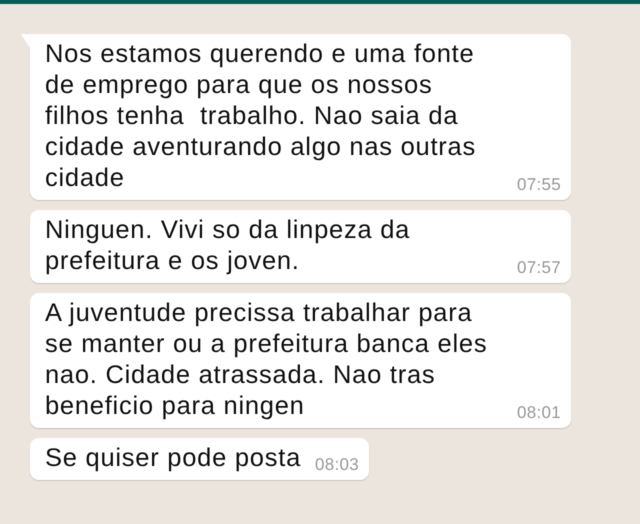 The height and width of the screenshot is (524, 640). What do you see at coordinates (539, 413) in the screenshot?
I see `message-time: 08:01` at bounding box center [539, 413].